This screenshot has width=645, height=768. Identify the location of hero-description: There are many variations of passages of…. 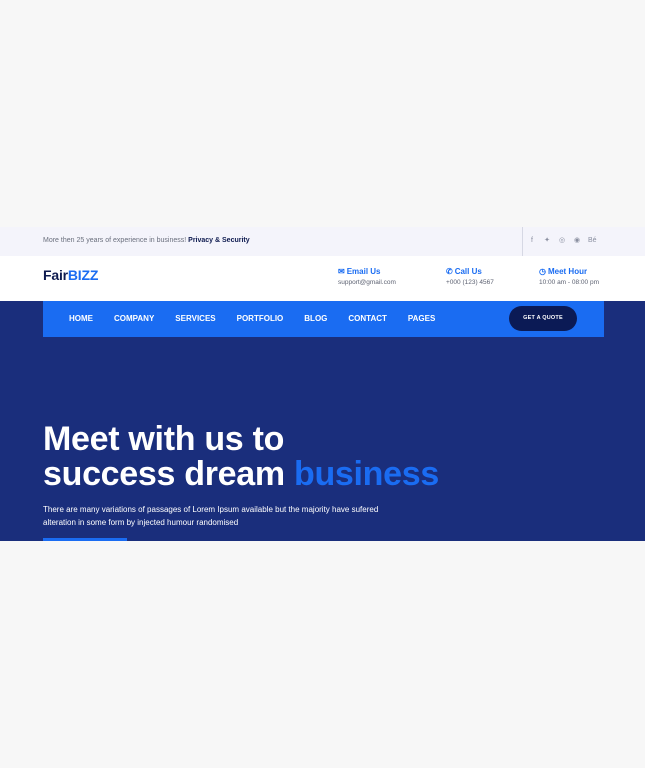
(211, 516).